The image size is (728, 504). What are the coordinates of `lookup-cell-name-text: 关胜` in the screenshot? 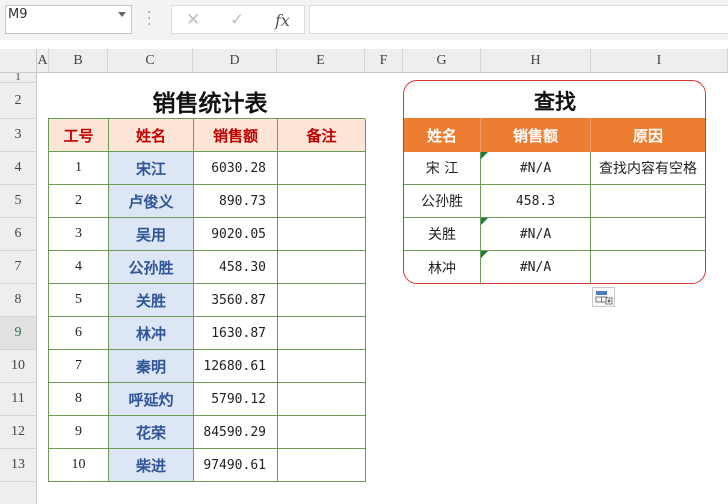 It's located at (442, 235).